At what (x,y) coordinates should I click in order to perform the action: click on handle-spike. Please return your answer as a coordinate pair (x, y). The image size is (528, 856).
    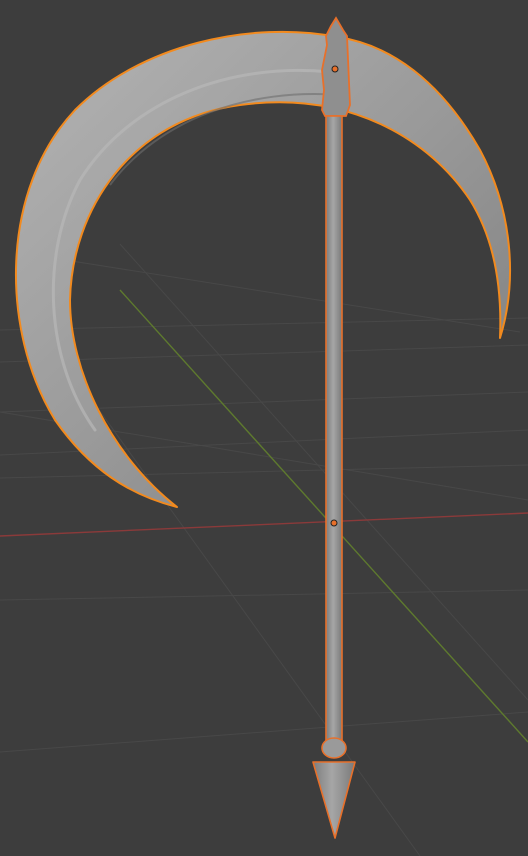
    Looking at the image, I should click on (334, 800).